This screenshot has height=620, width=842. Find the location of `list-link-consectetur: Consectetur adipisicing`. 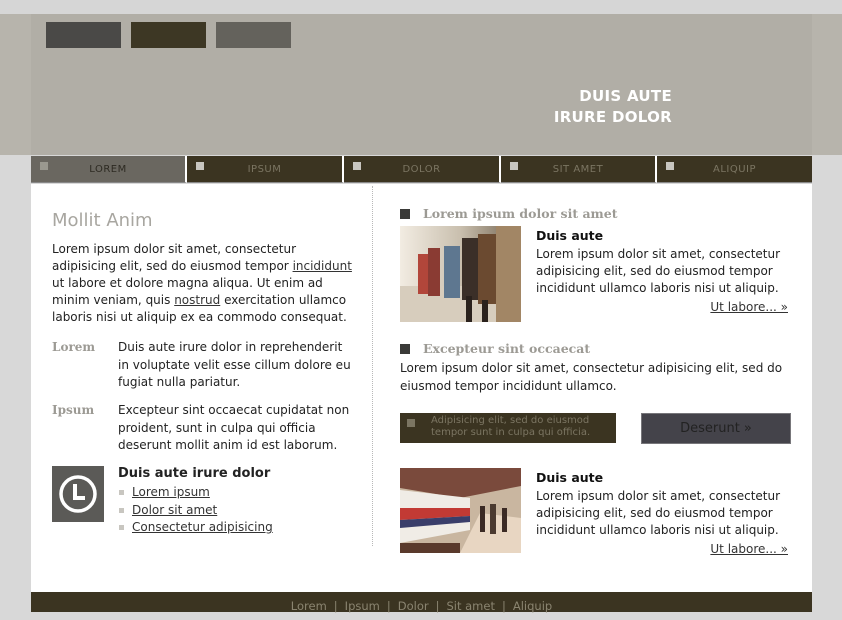

list-link-consectetur: Consectetur adipisicing is located at coordinates (202, 527).